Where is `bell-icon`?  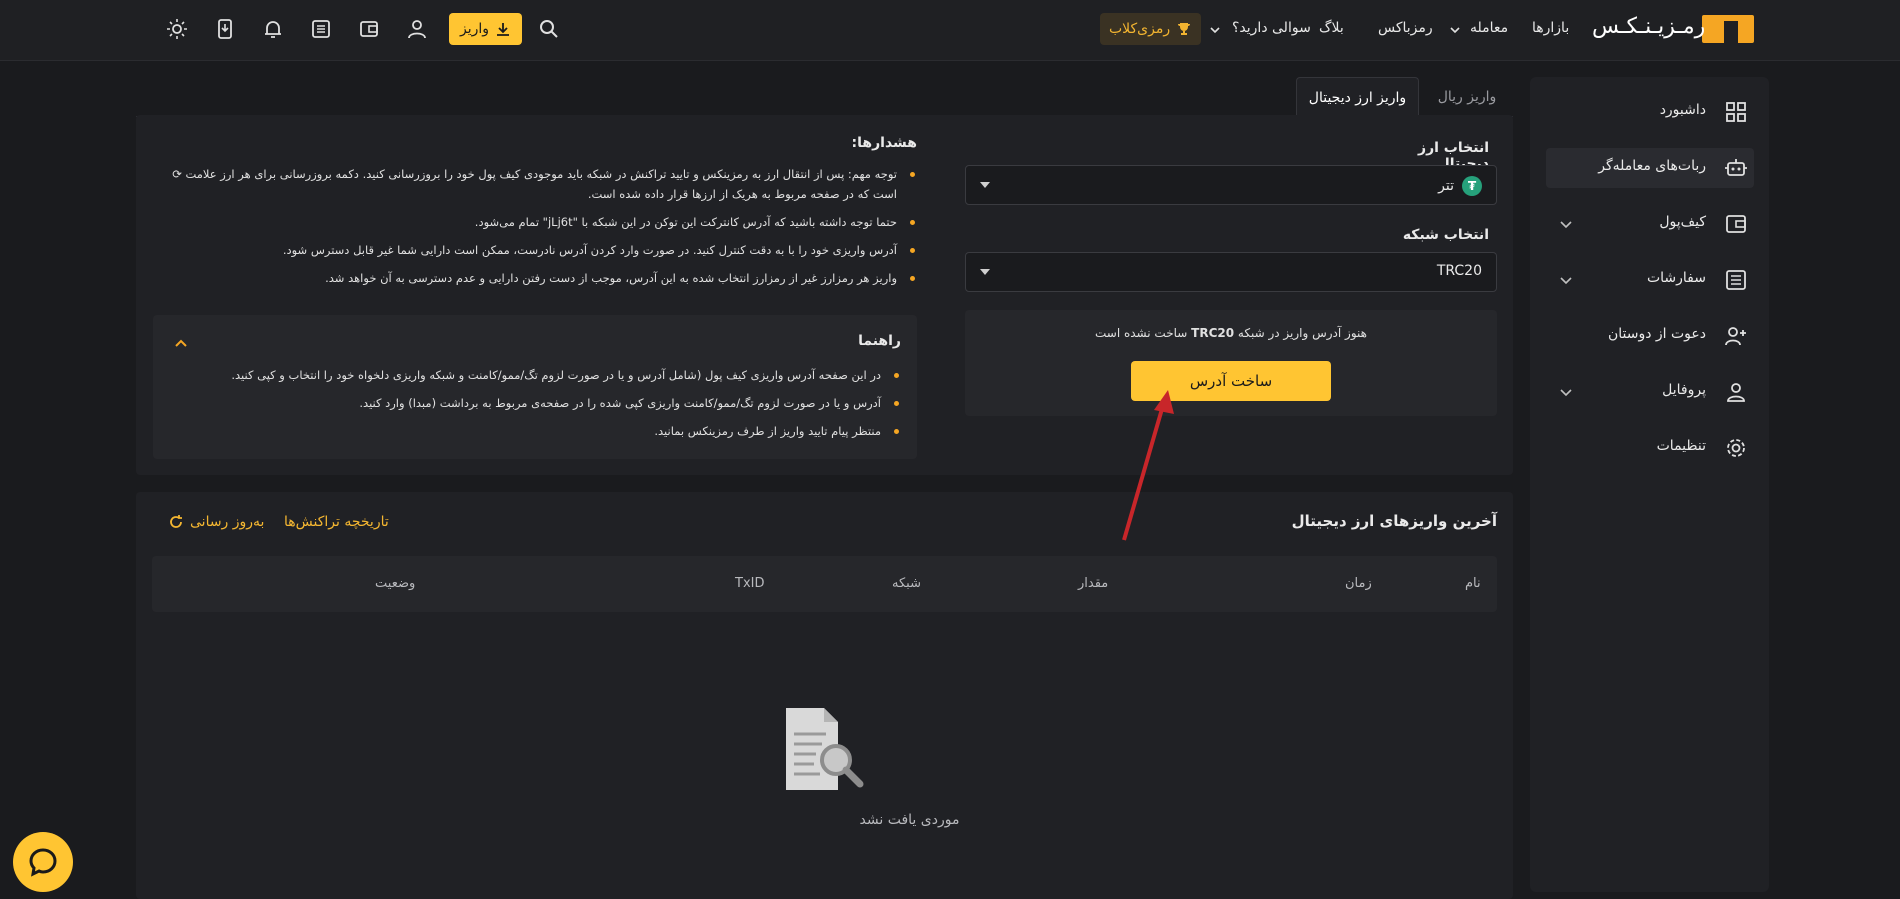 bell-icon is located at coordinates (273, 29).